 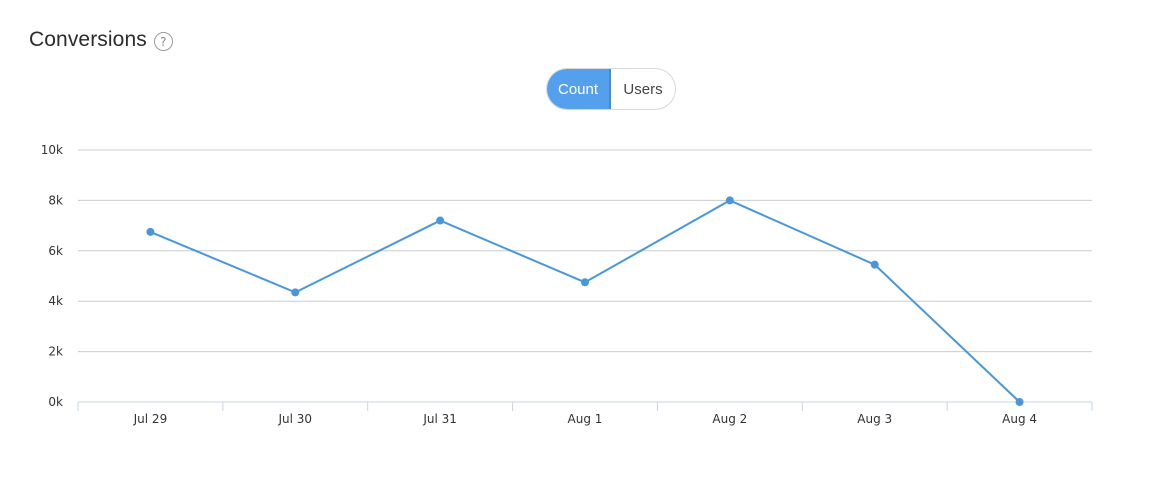 I want to click on y-tick-label: 4k, so click(x=55, y=301).